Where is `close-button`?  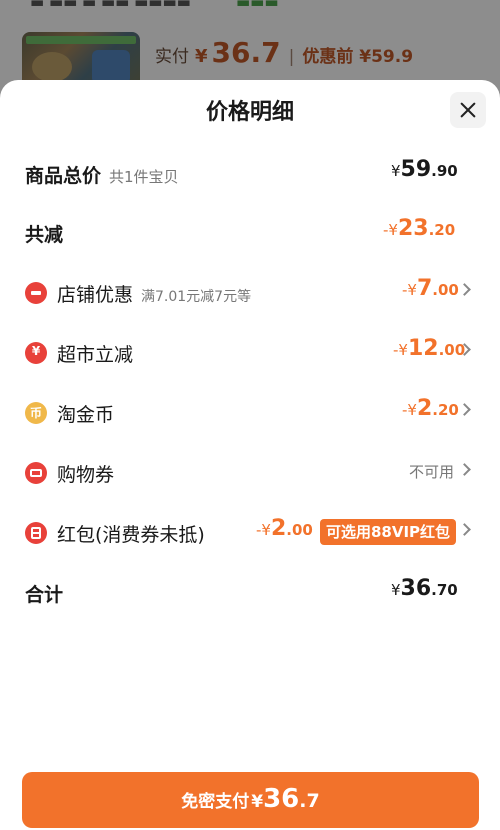
close-button is located at coordinates (468, 110).